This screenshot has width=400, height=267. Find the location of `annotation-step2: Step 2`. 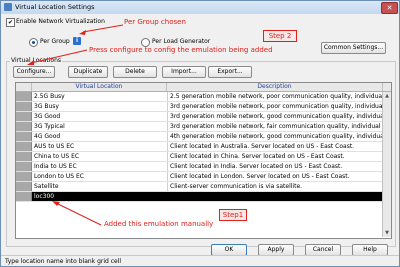

annotation-step2: Step 2 is located at coordinates (280, 36).